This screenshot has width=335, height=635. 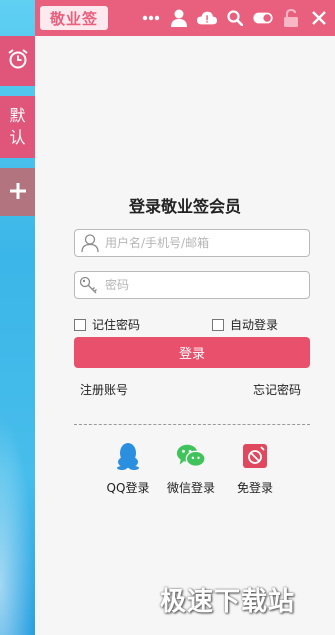 I want to click on auto-login-label: 自动登录, so click(x=254, y=325).